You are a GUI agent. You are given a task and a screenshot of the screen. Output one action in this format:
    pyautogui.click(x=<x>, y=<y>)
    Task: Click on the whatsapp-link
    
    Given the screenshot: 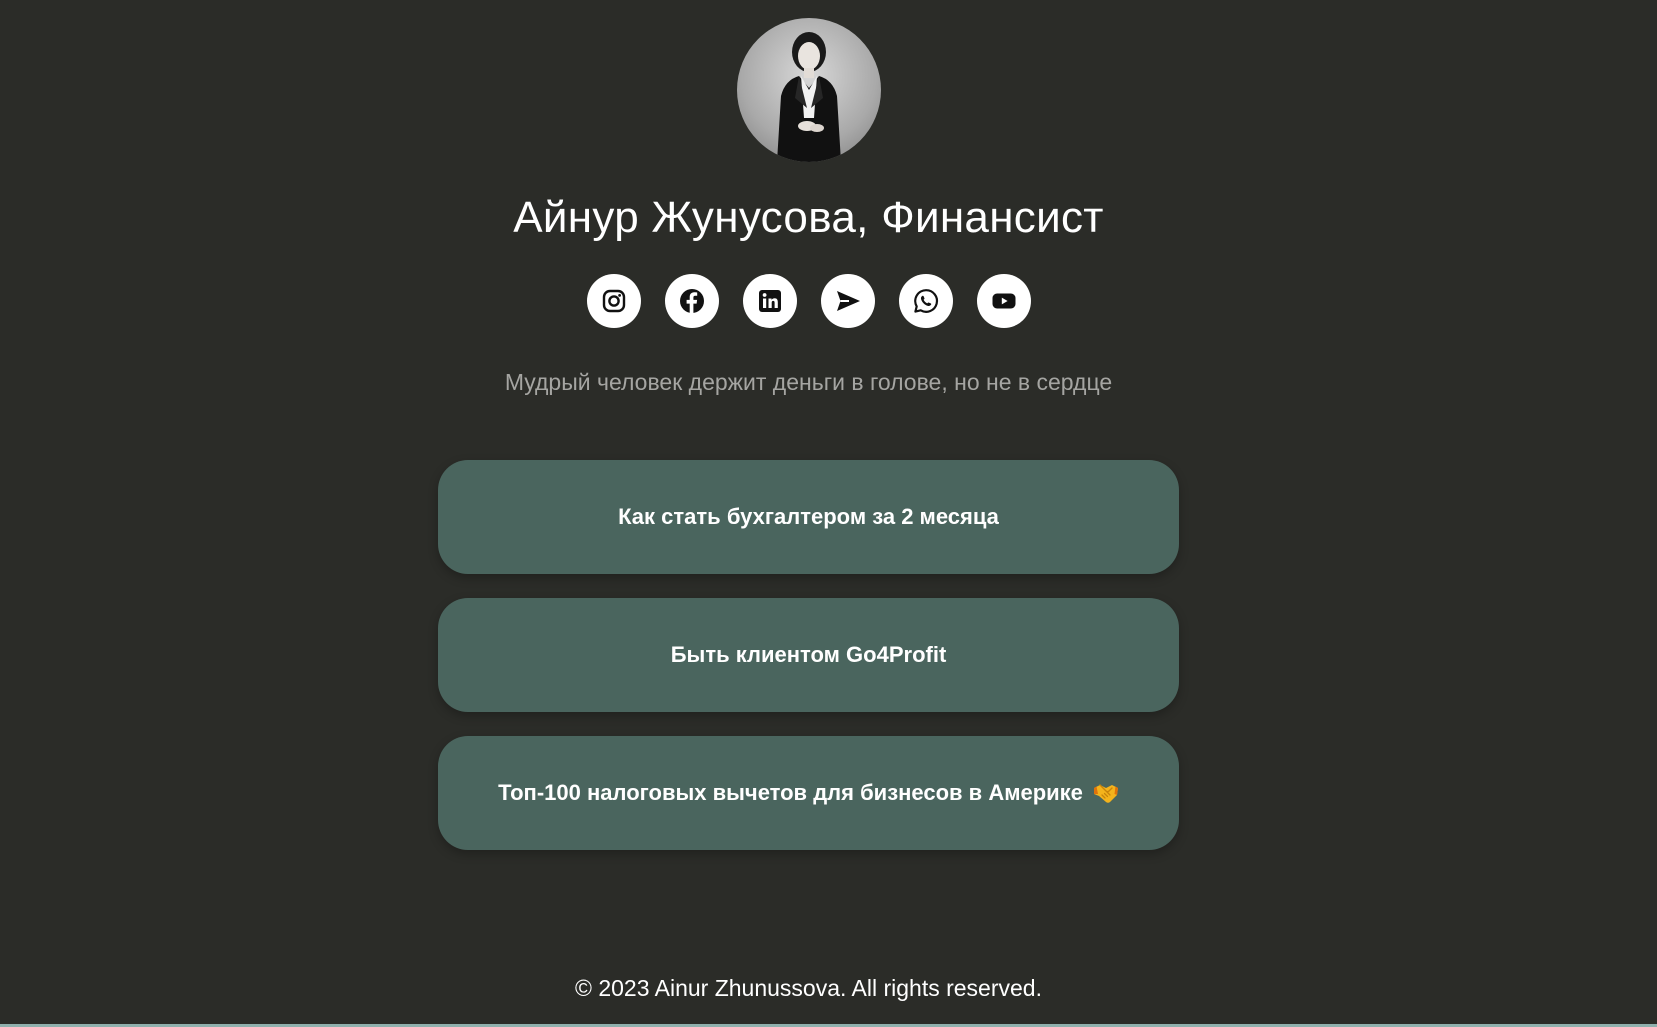 What is the action you would take?
    pyautogui.click(x=926, y=301)
    